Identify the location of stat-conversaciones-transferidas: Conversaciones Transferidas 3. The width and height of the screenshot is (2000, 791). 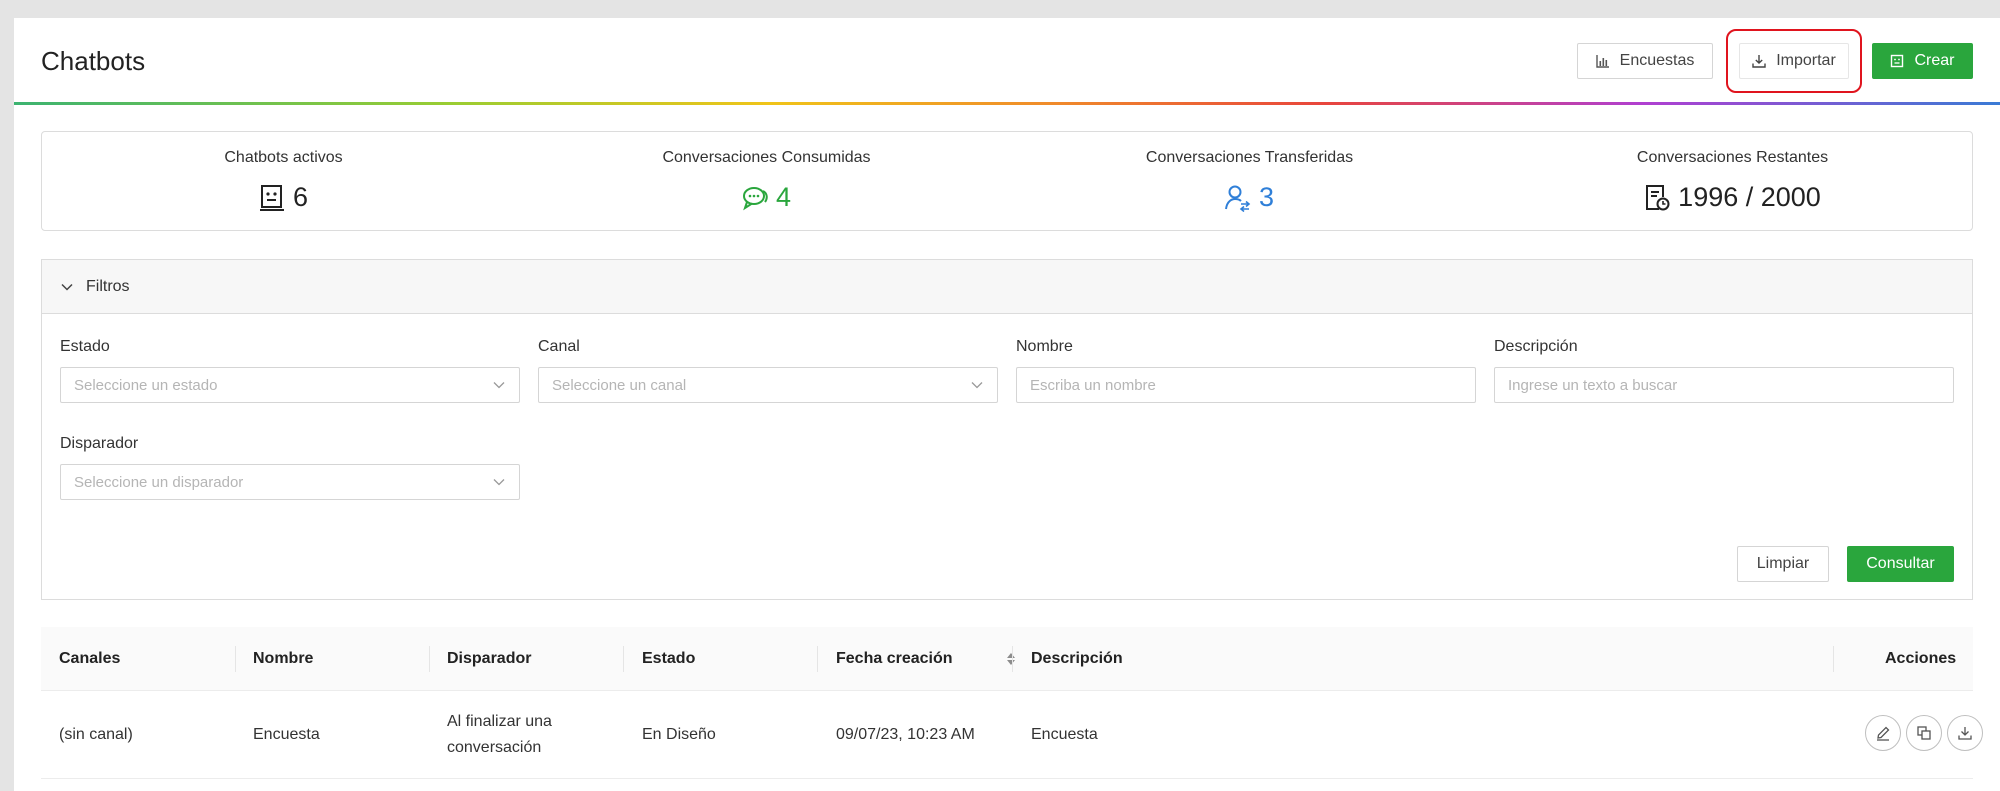
(1249, 181).